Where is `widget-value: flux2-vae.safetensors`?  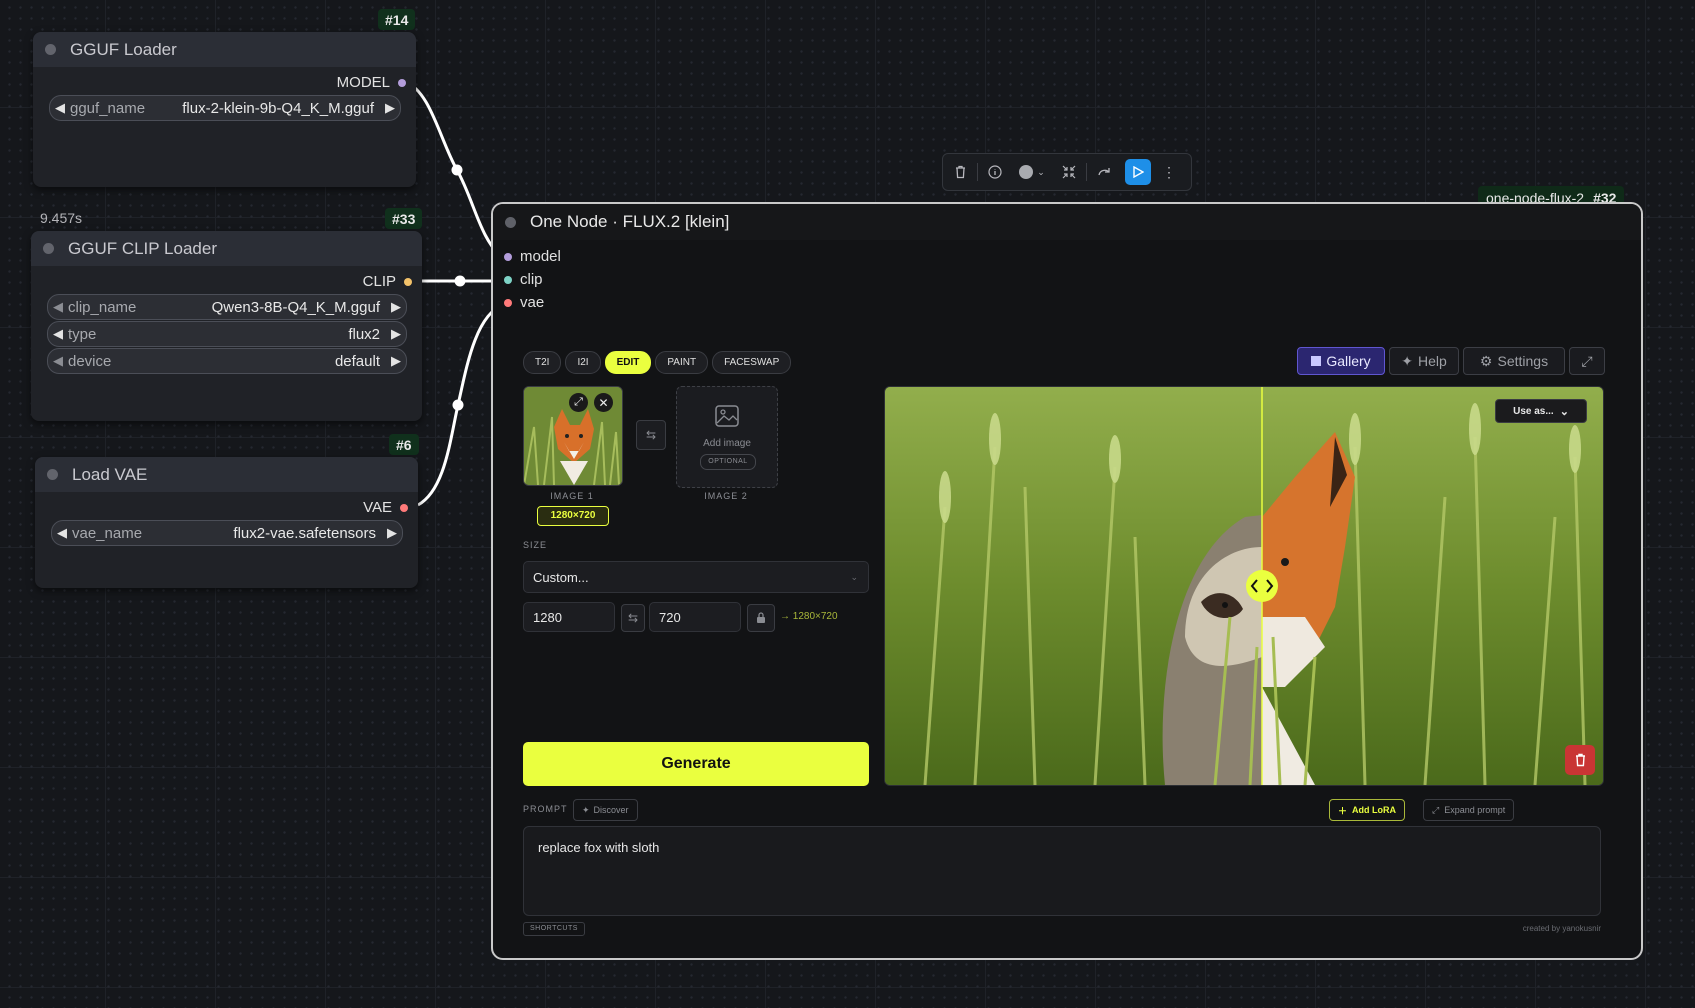
widget-value: flux2-vae.safetensors is located at coordinates (304, 533).